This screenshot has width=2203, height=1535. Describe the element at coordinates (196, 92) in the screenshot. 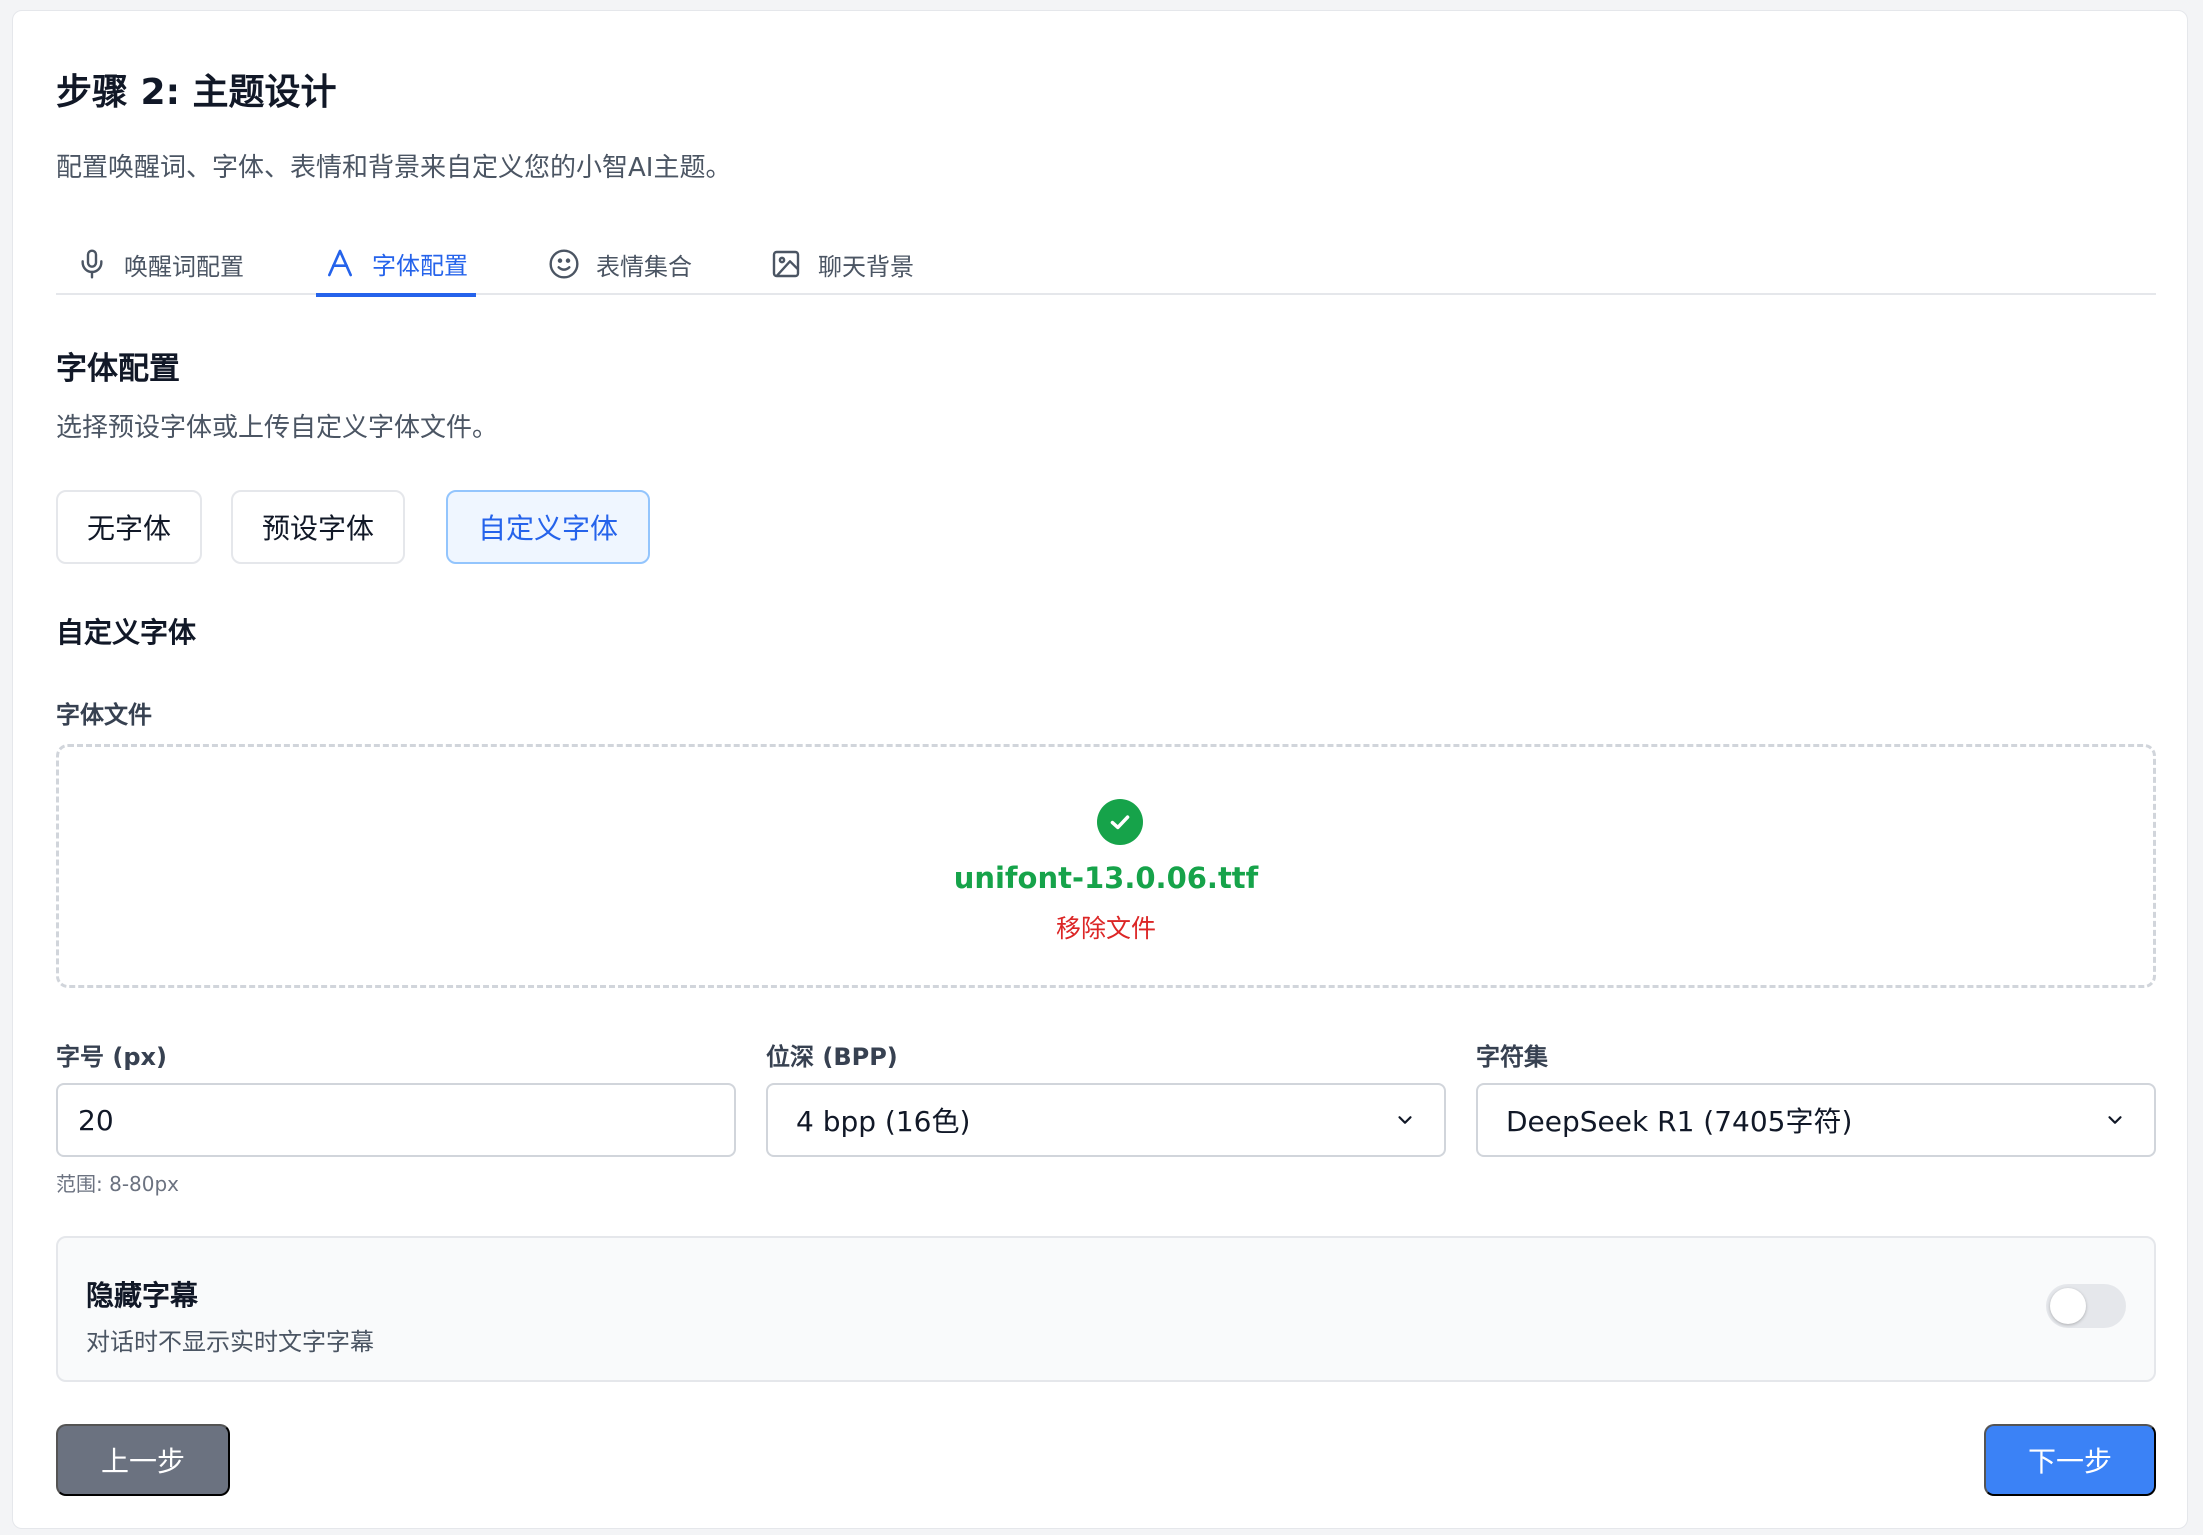

I see `page-title: 步骤 2: 主题设计` at that location.